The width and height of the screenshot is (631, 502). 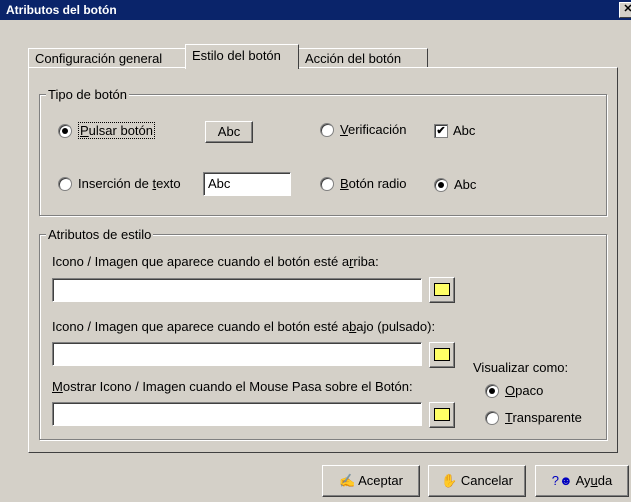 What do you see at coordinates (237, 414) in the screenshot?
I see `mouse-image-input` at bounding box center [237, 414].